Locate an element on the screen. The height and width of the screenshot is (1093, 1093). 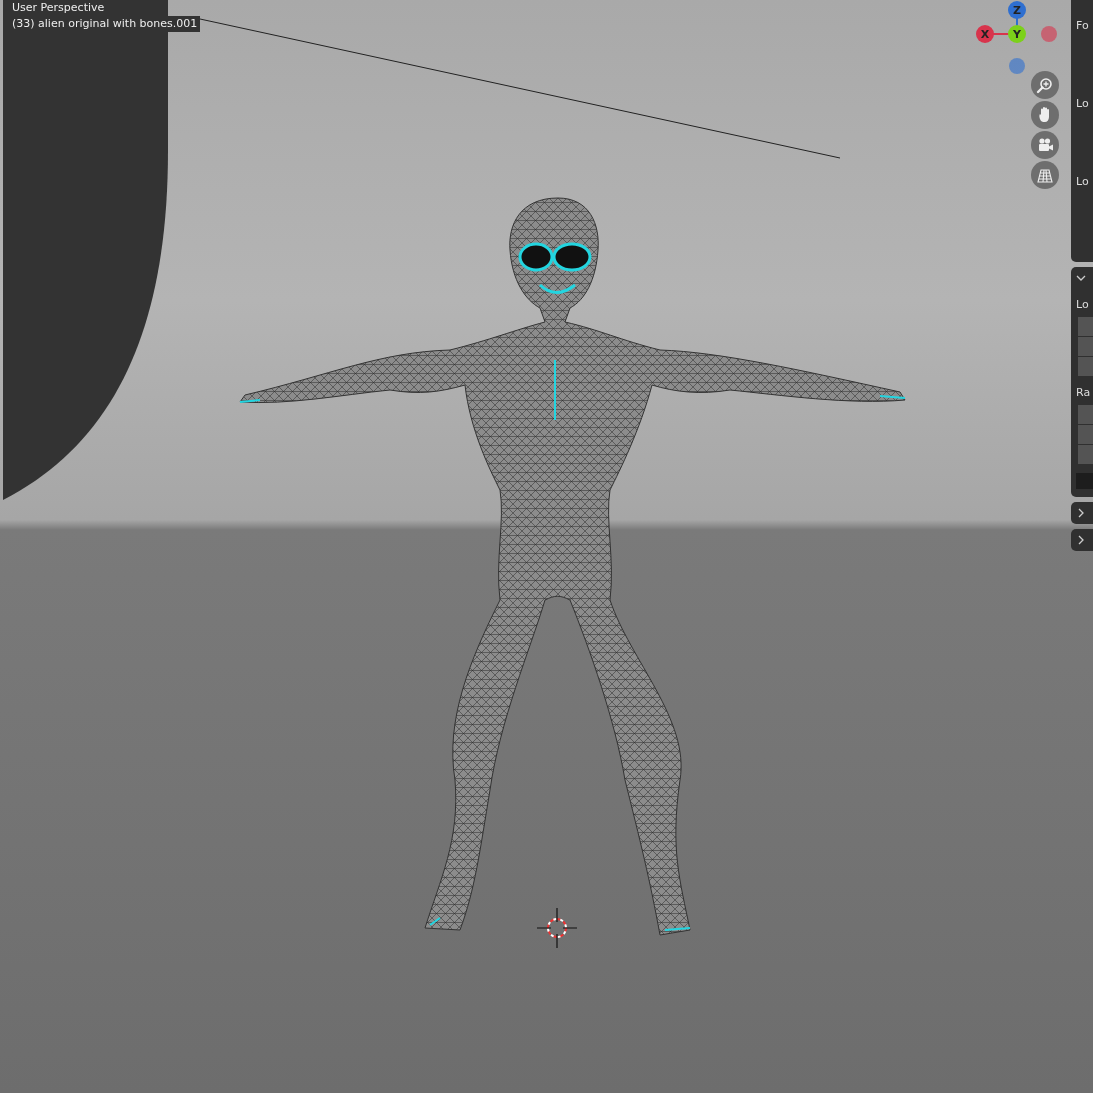
camera-button is located at coordinates (1045, 145).